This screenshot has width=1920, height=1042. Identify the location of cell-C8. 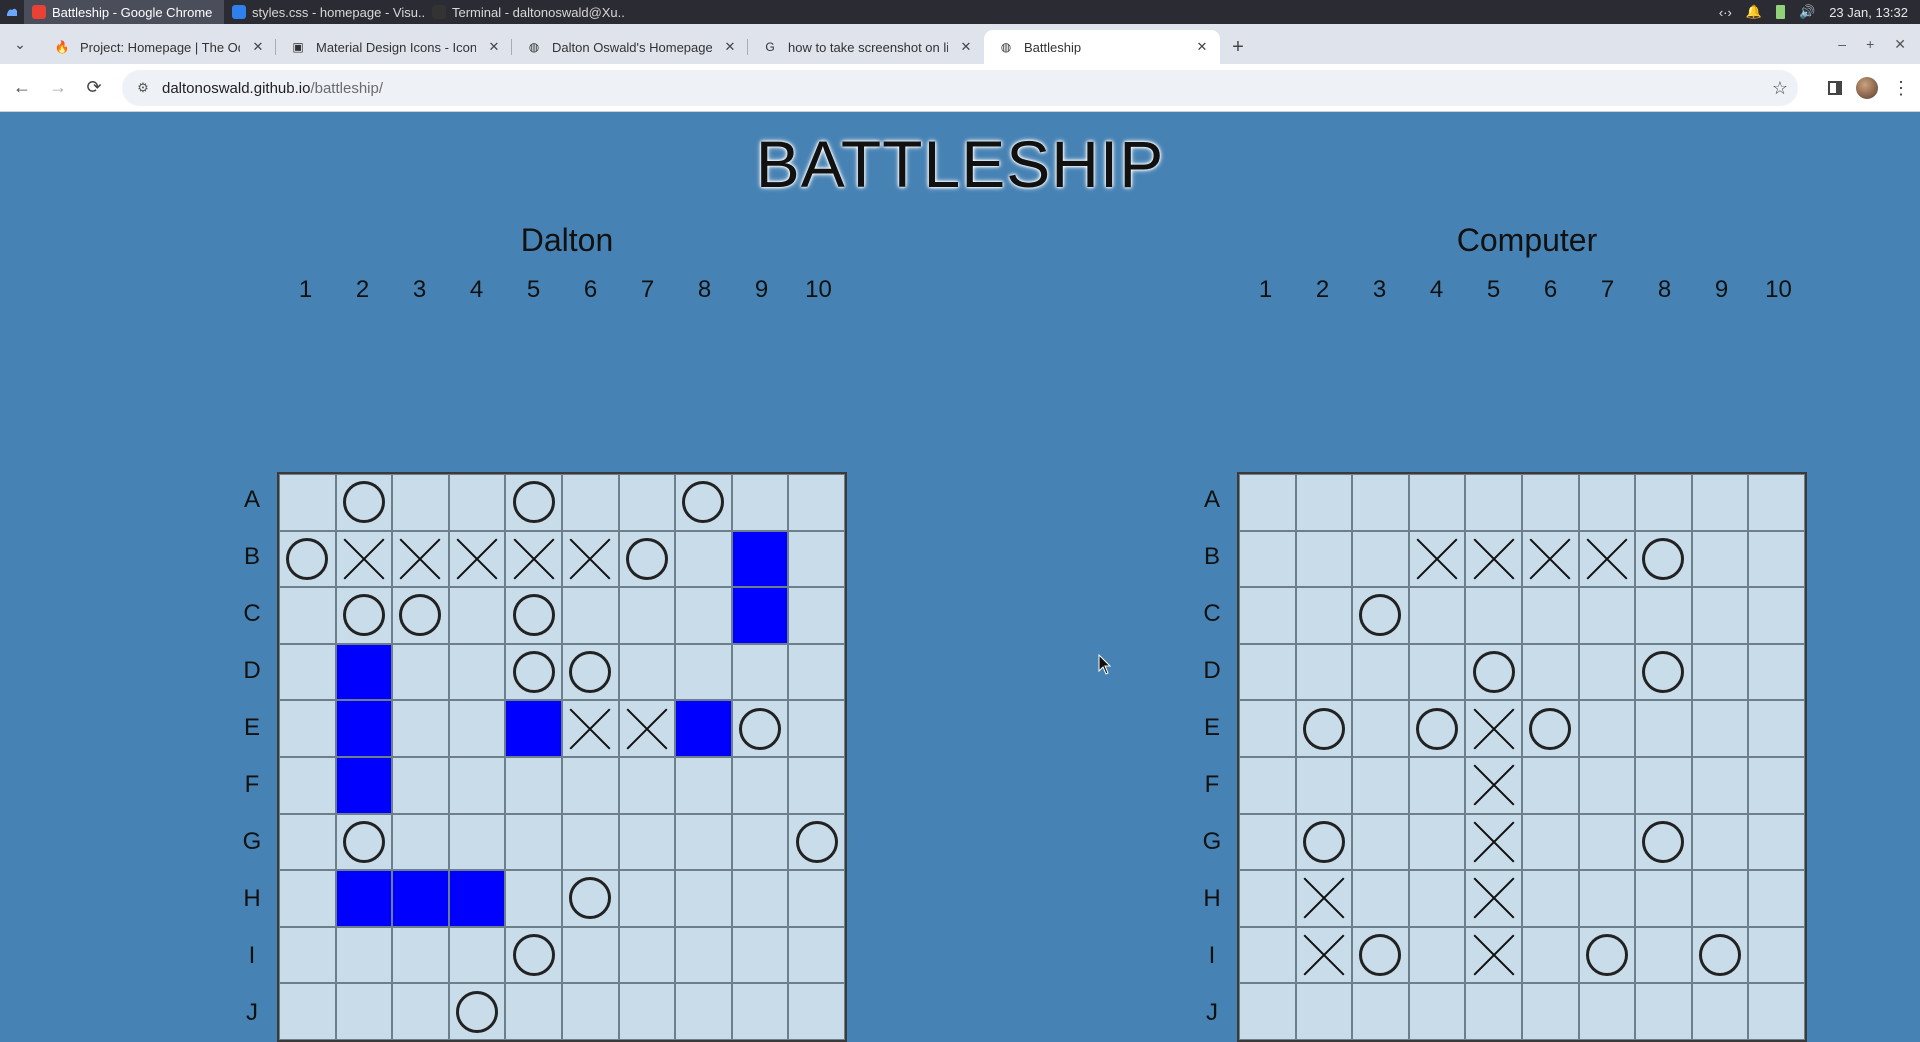
(703, 615).